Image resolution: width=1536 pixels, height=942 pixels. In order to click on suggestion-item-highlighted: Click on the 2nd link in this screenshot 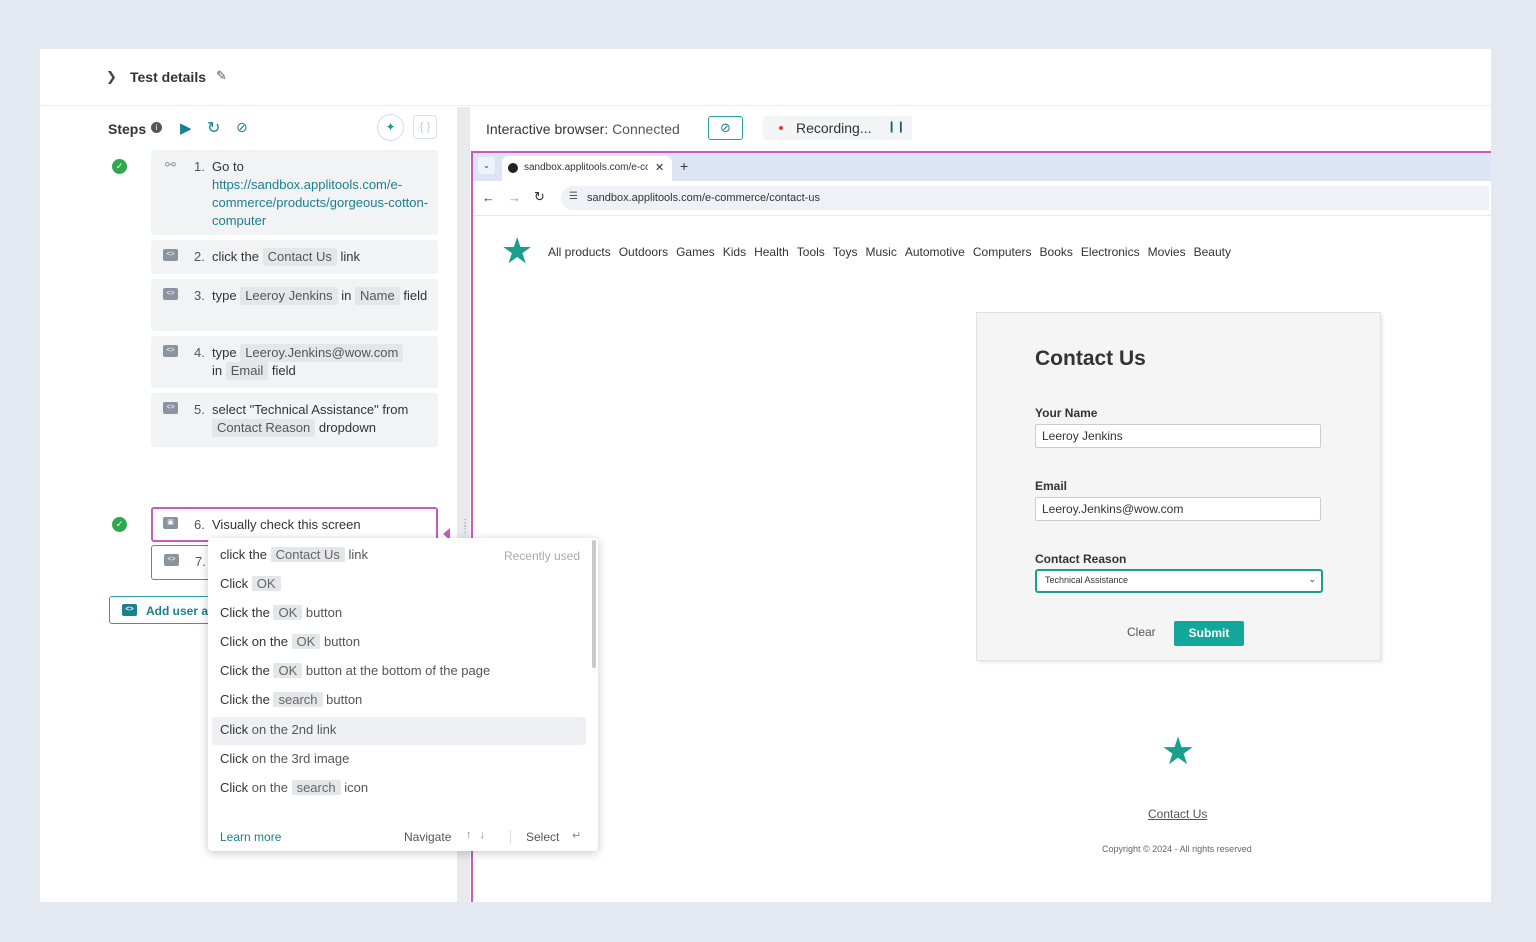, I will do `click(399, 731)`.